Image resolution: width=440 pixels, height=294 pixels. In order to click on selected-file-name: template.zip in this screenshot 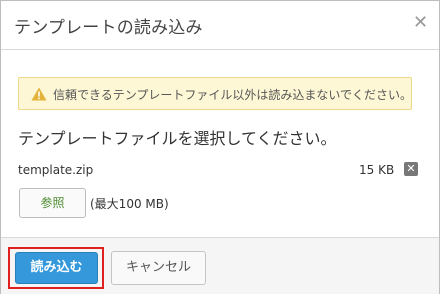, I will do `click(56, 170)`.